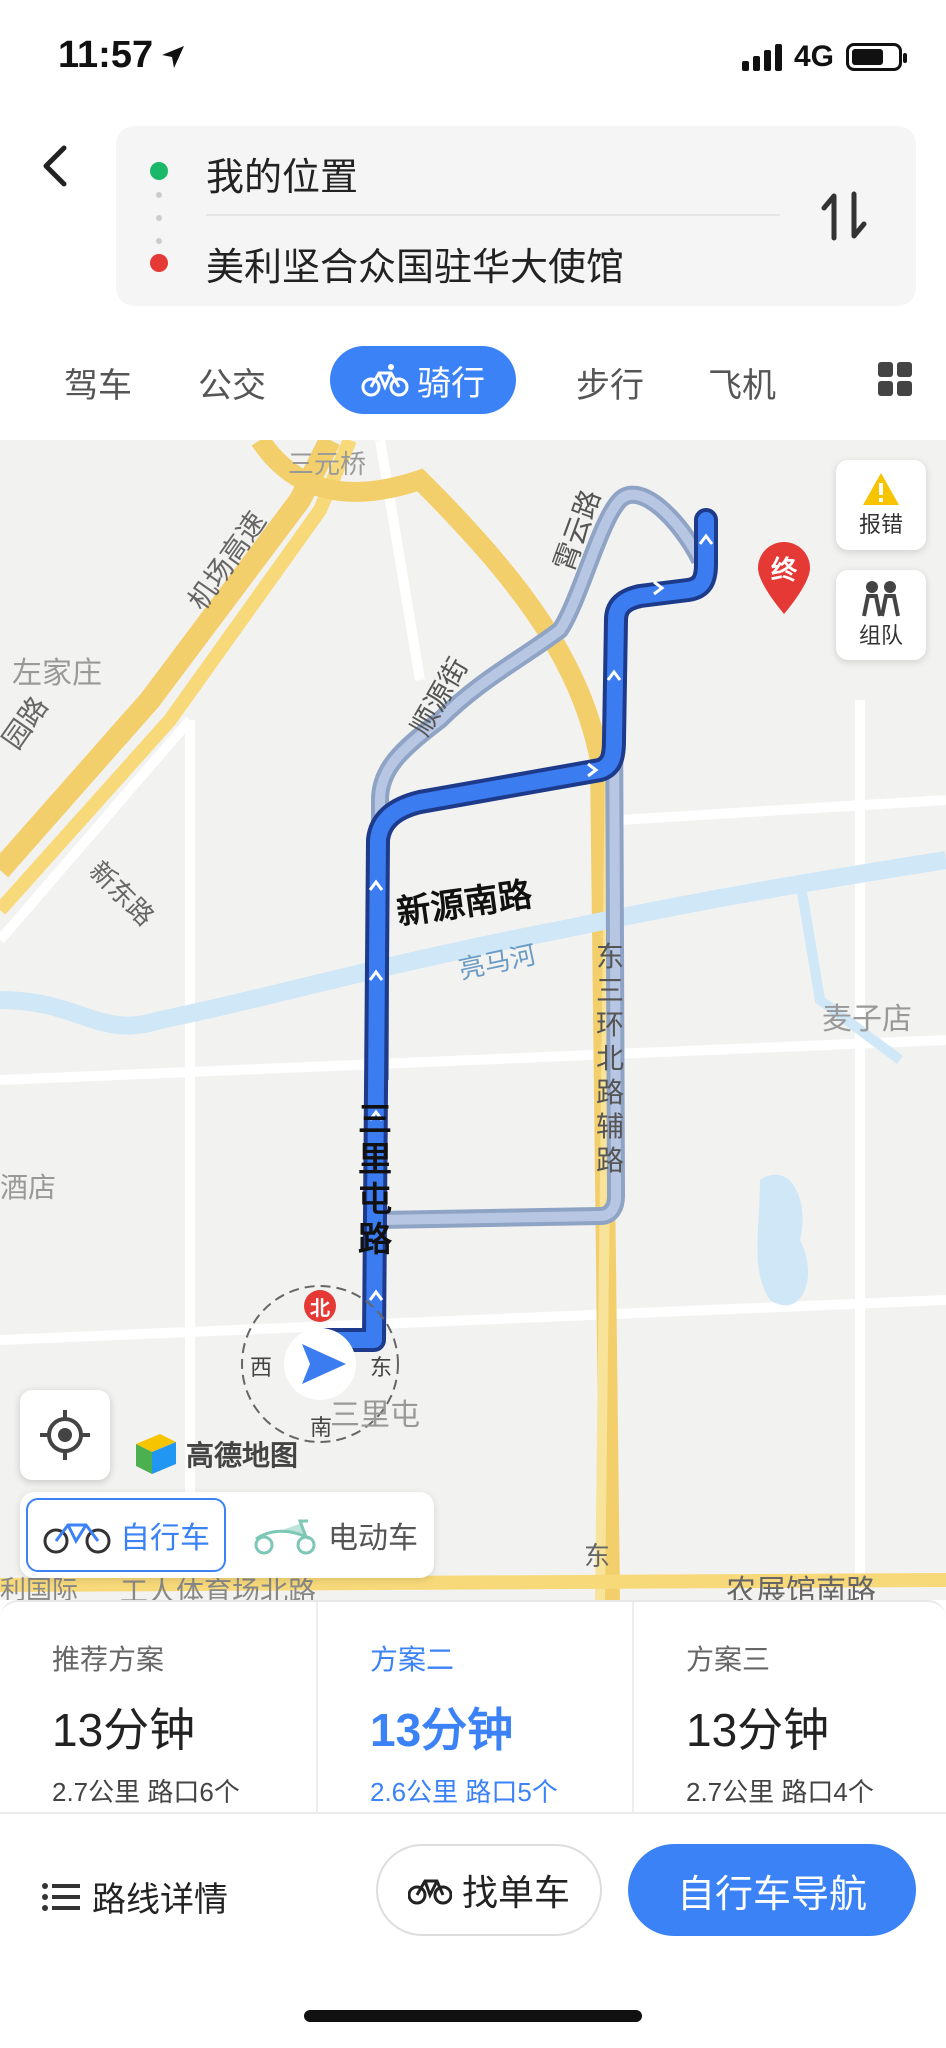 The image size is (946, 2048). I want to click on status-bar: 11:57 4G, so click(473, 59).